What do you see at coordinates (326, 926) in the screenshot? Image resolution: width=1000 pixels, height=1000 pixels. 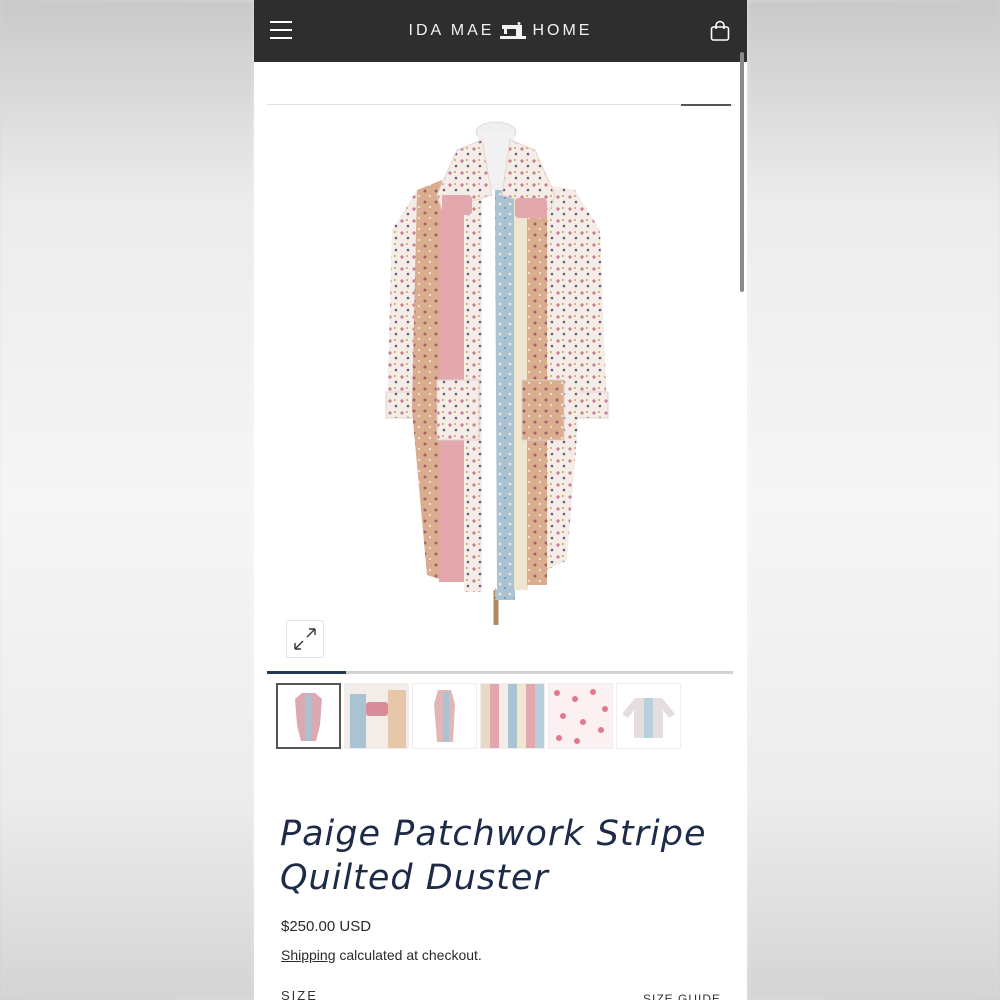 I see `product-price: $250.00 USD` at bounding box center [326, 926].